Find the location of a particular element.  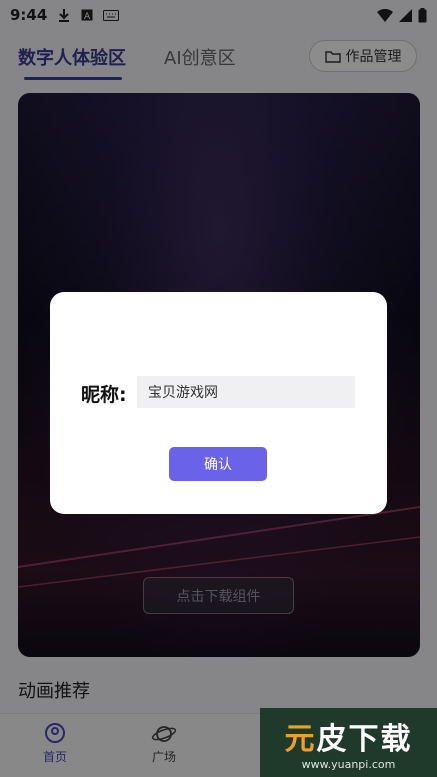

watermark-url: www.yuanpi.com is located at coordinates (348, 764).